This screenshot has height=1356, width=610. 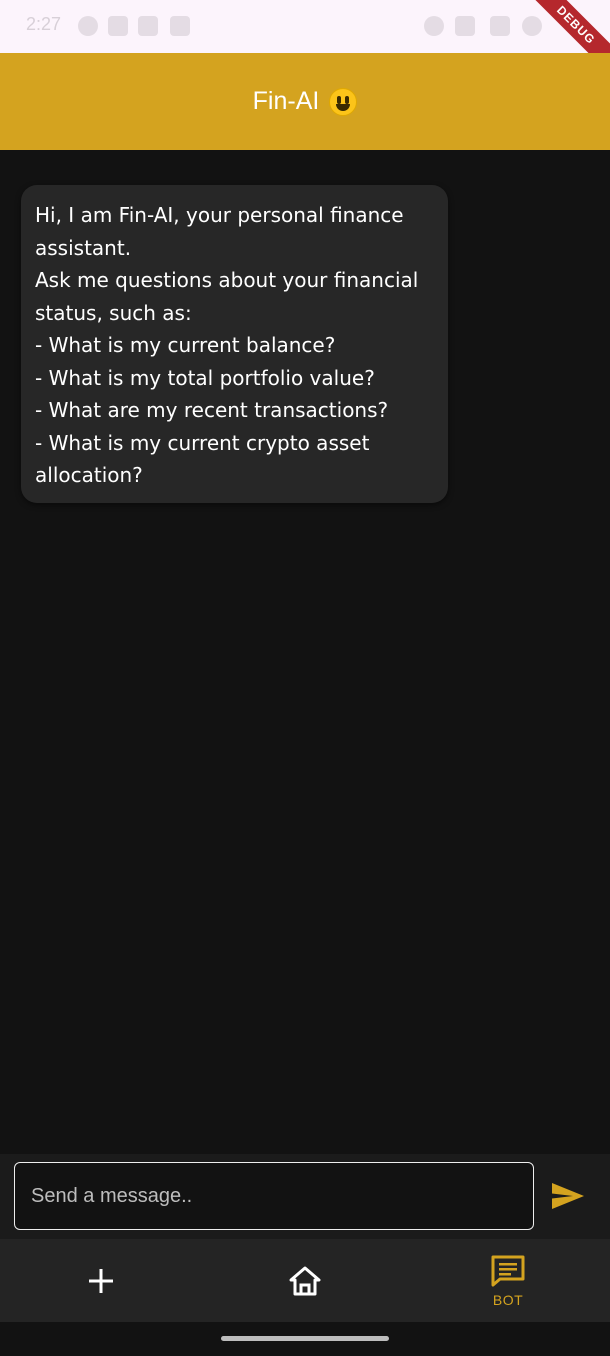 What do you see at coordinates (305, 26) in the screenshot?
I see `status-bar: 2:27 DEBUG` at bounding box center [305, 26].